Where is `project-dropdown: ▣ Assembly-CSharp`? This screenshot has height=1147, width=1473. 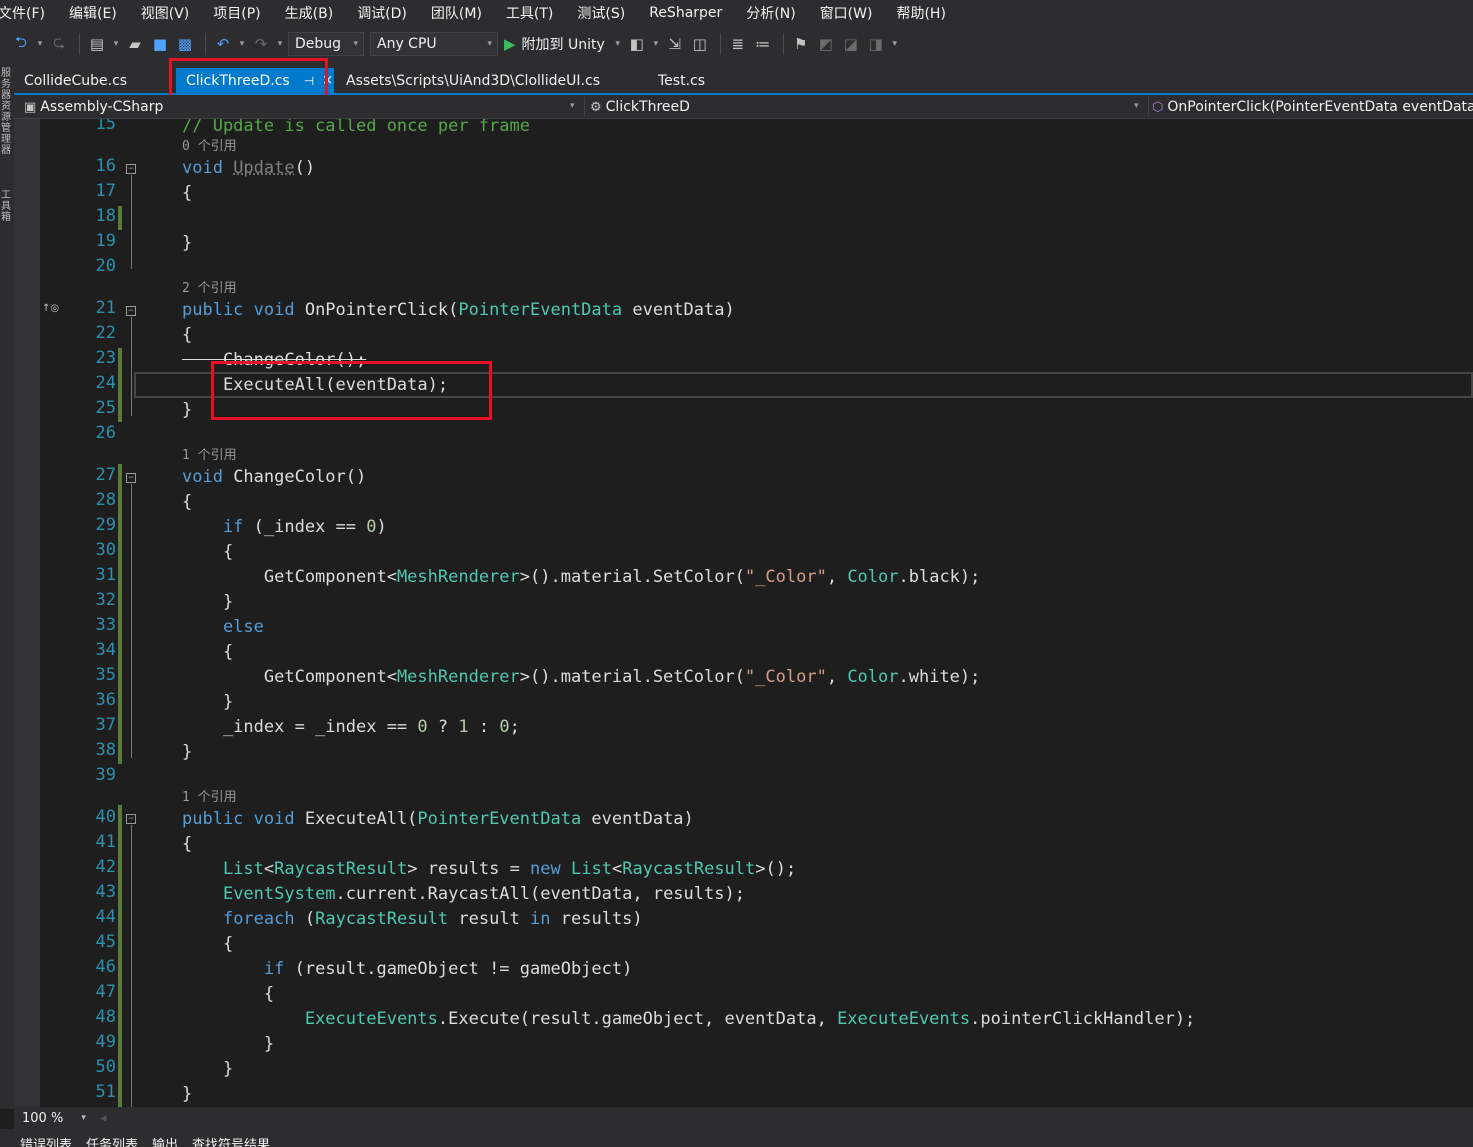 project-dropdown: ▣ Assembly-CSharp is located at coordinates (93, 107).